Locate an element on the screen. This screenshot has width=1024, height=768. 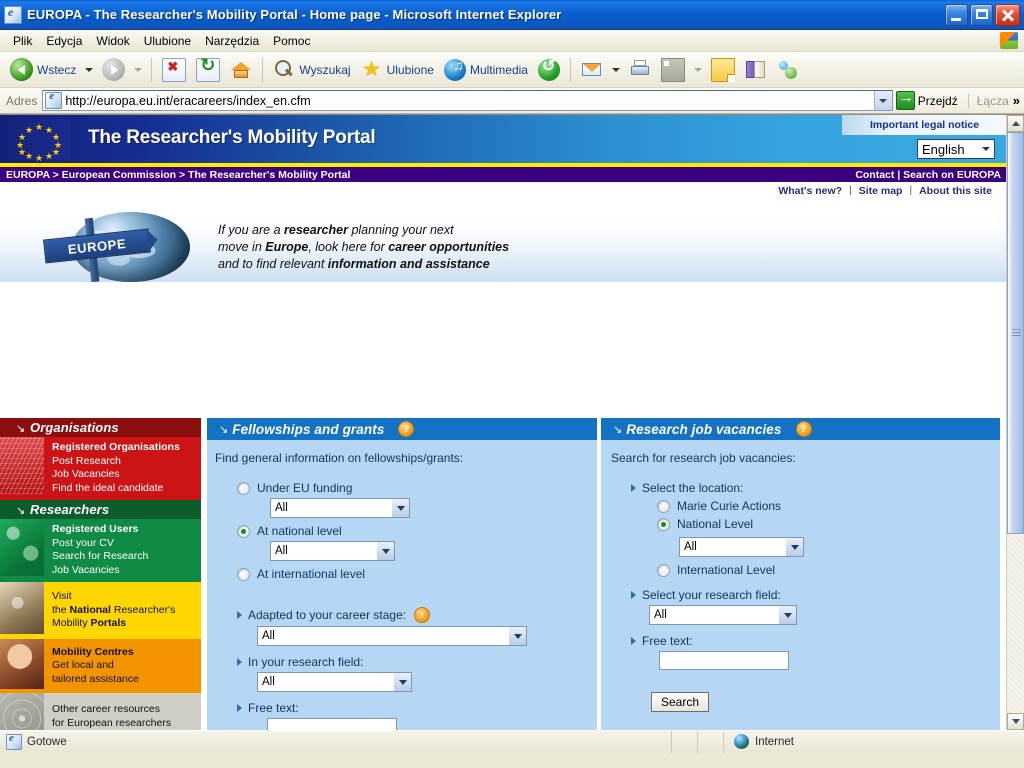
radio-row-national-level: National Level is located at coordinates (828, 524).